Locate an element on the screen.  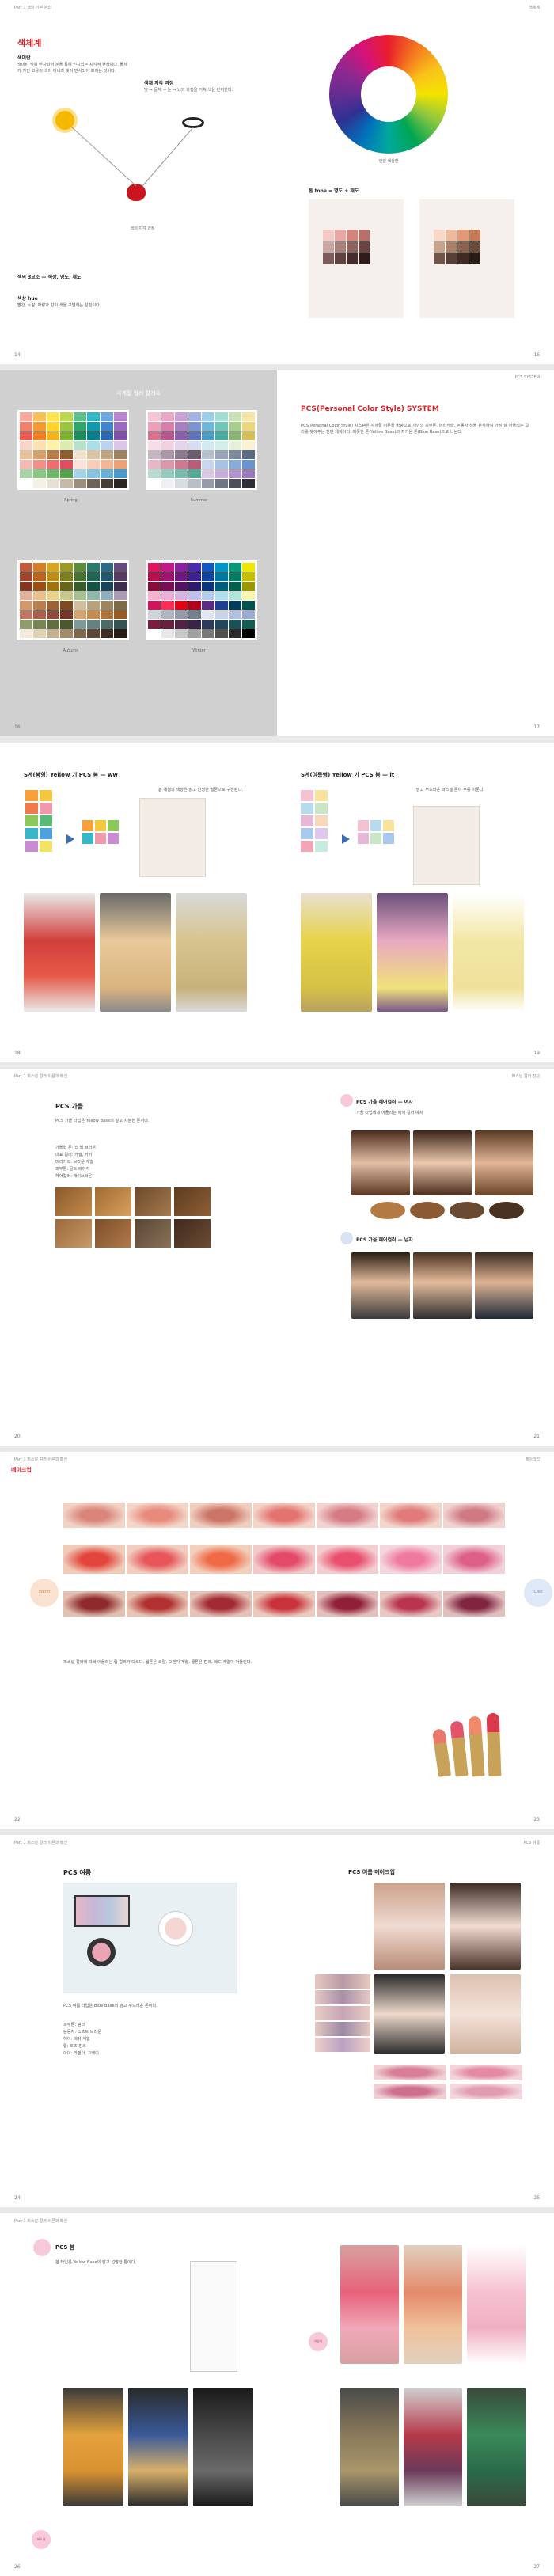
page-number: 19 is located at coordinates (536, 1053).